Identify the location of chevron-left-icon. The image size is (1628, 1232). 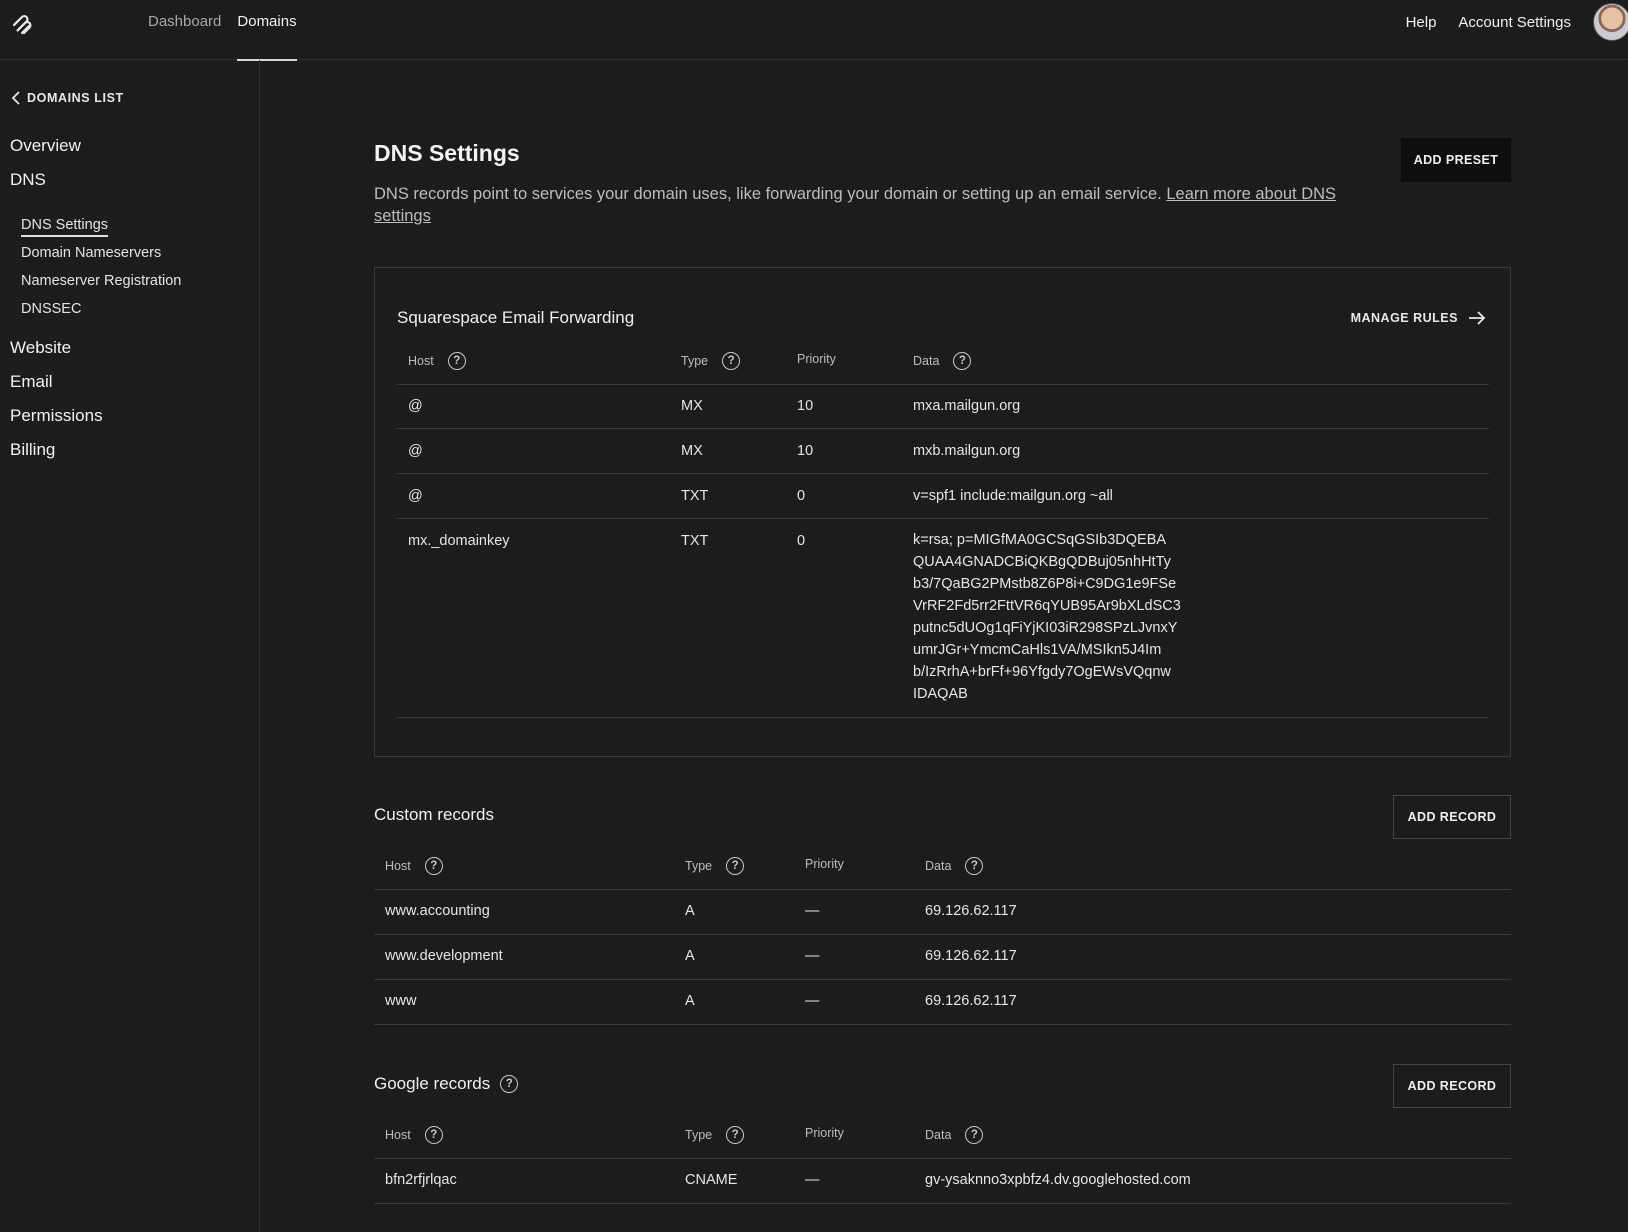
(15, 98).